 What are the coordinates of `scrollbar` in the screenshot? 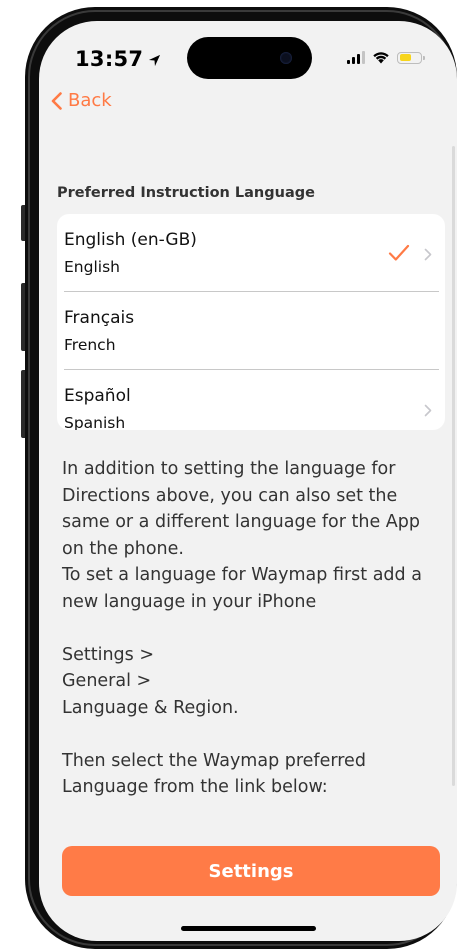 It's located at (453, 466).